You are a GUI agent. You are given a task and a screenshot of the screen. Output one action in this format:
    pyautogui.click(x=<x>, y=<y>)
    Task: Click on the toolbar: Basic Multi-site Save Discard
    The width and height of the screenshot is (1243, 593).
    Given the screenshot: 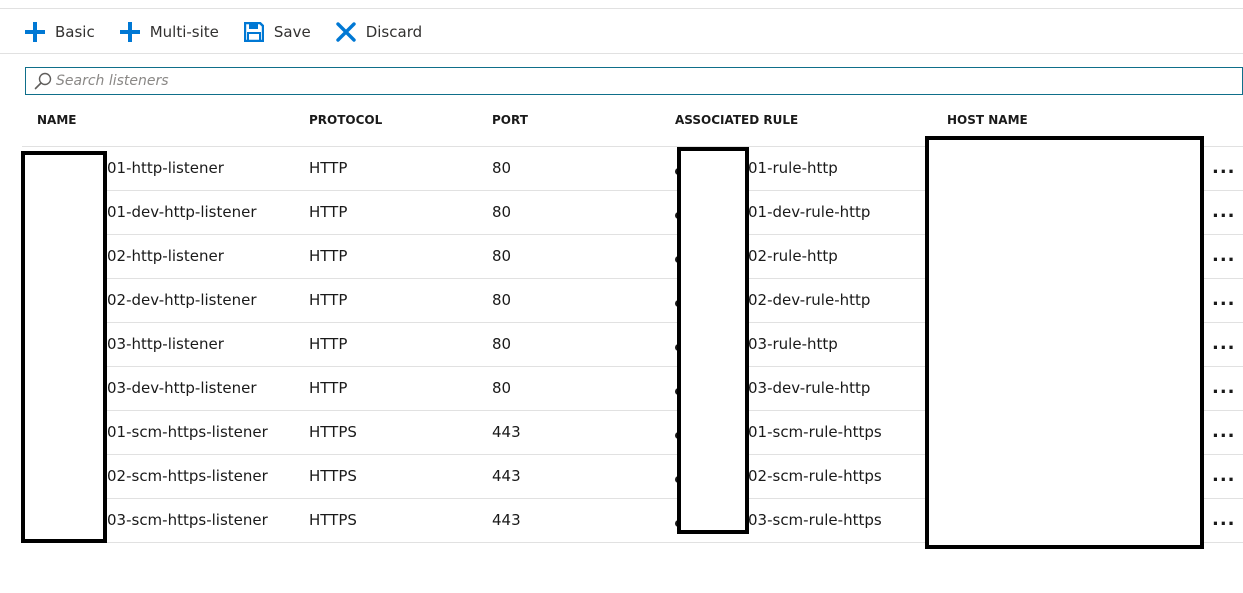 What is the action you would take?
    pyautogui.click(x=235, y=32)
    